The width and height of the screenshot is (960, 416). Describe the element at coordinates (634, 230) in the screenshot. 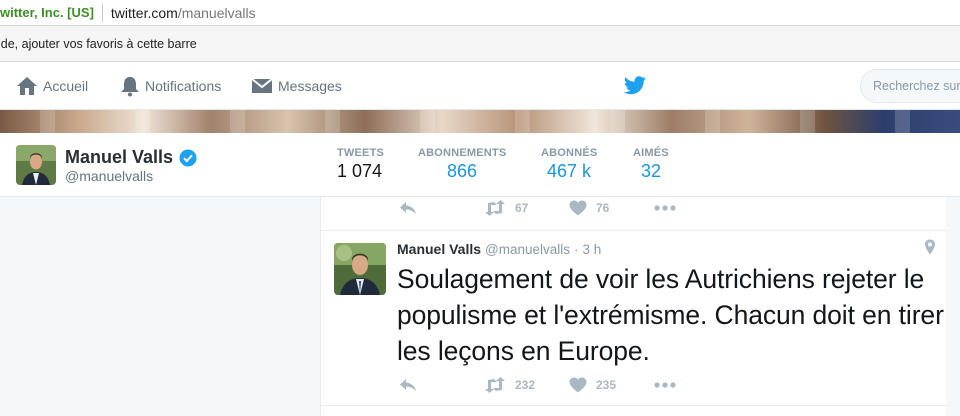

I see `tweet-divider` at that location.